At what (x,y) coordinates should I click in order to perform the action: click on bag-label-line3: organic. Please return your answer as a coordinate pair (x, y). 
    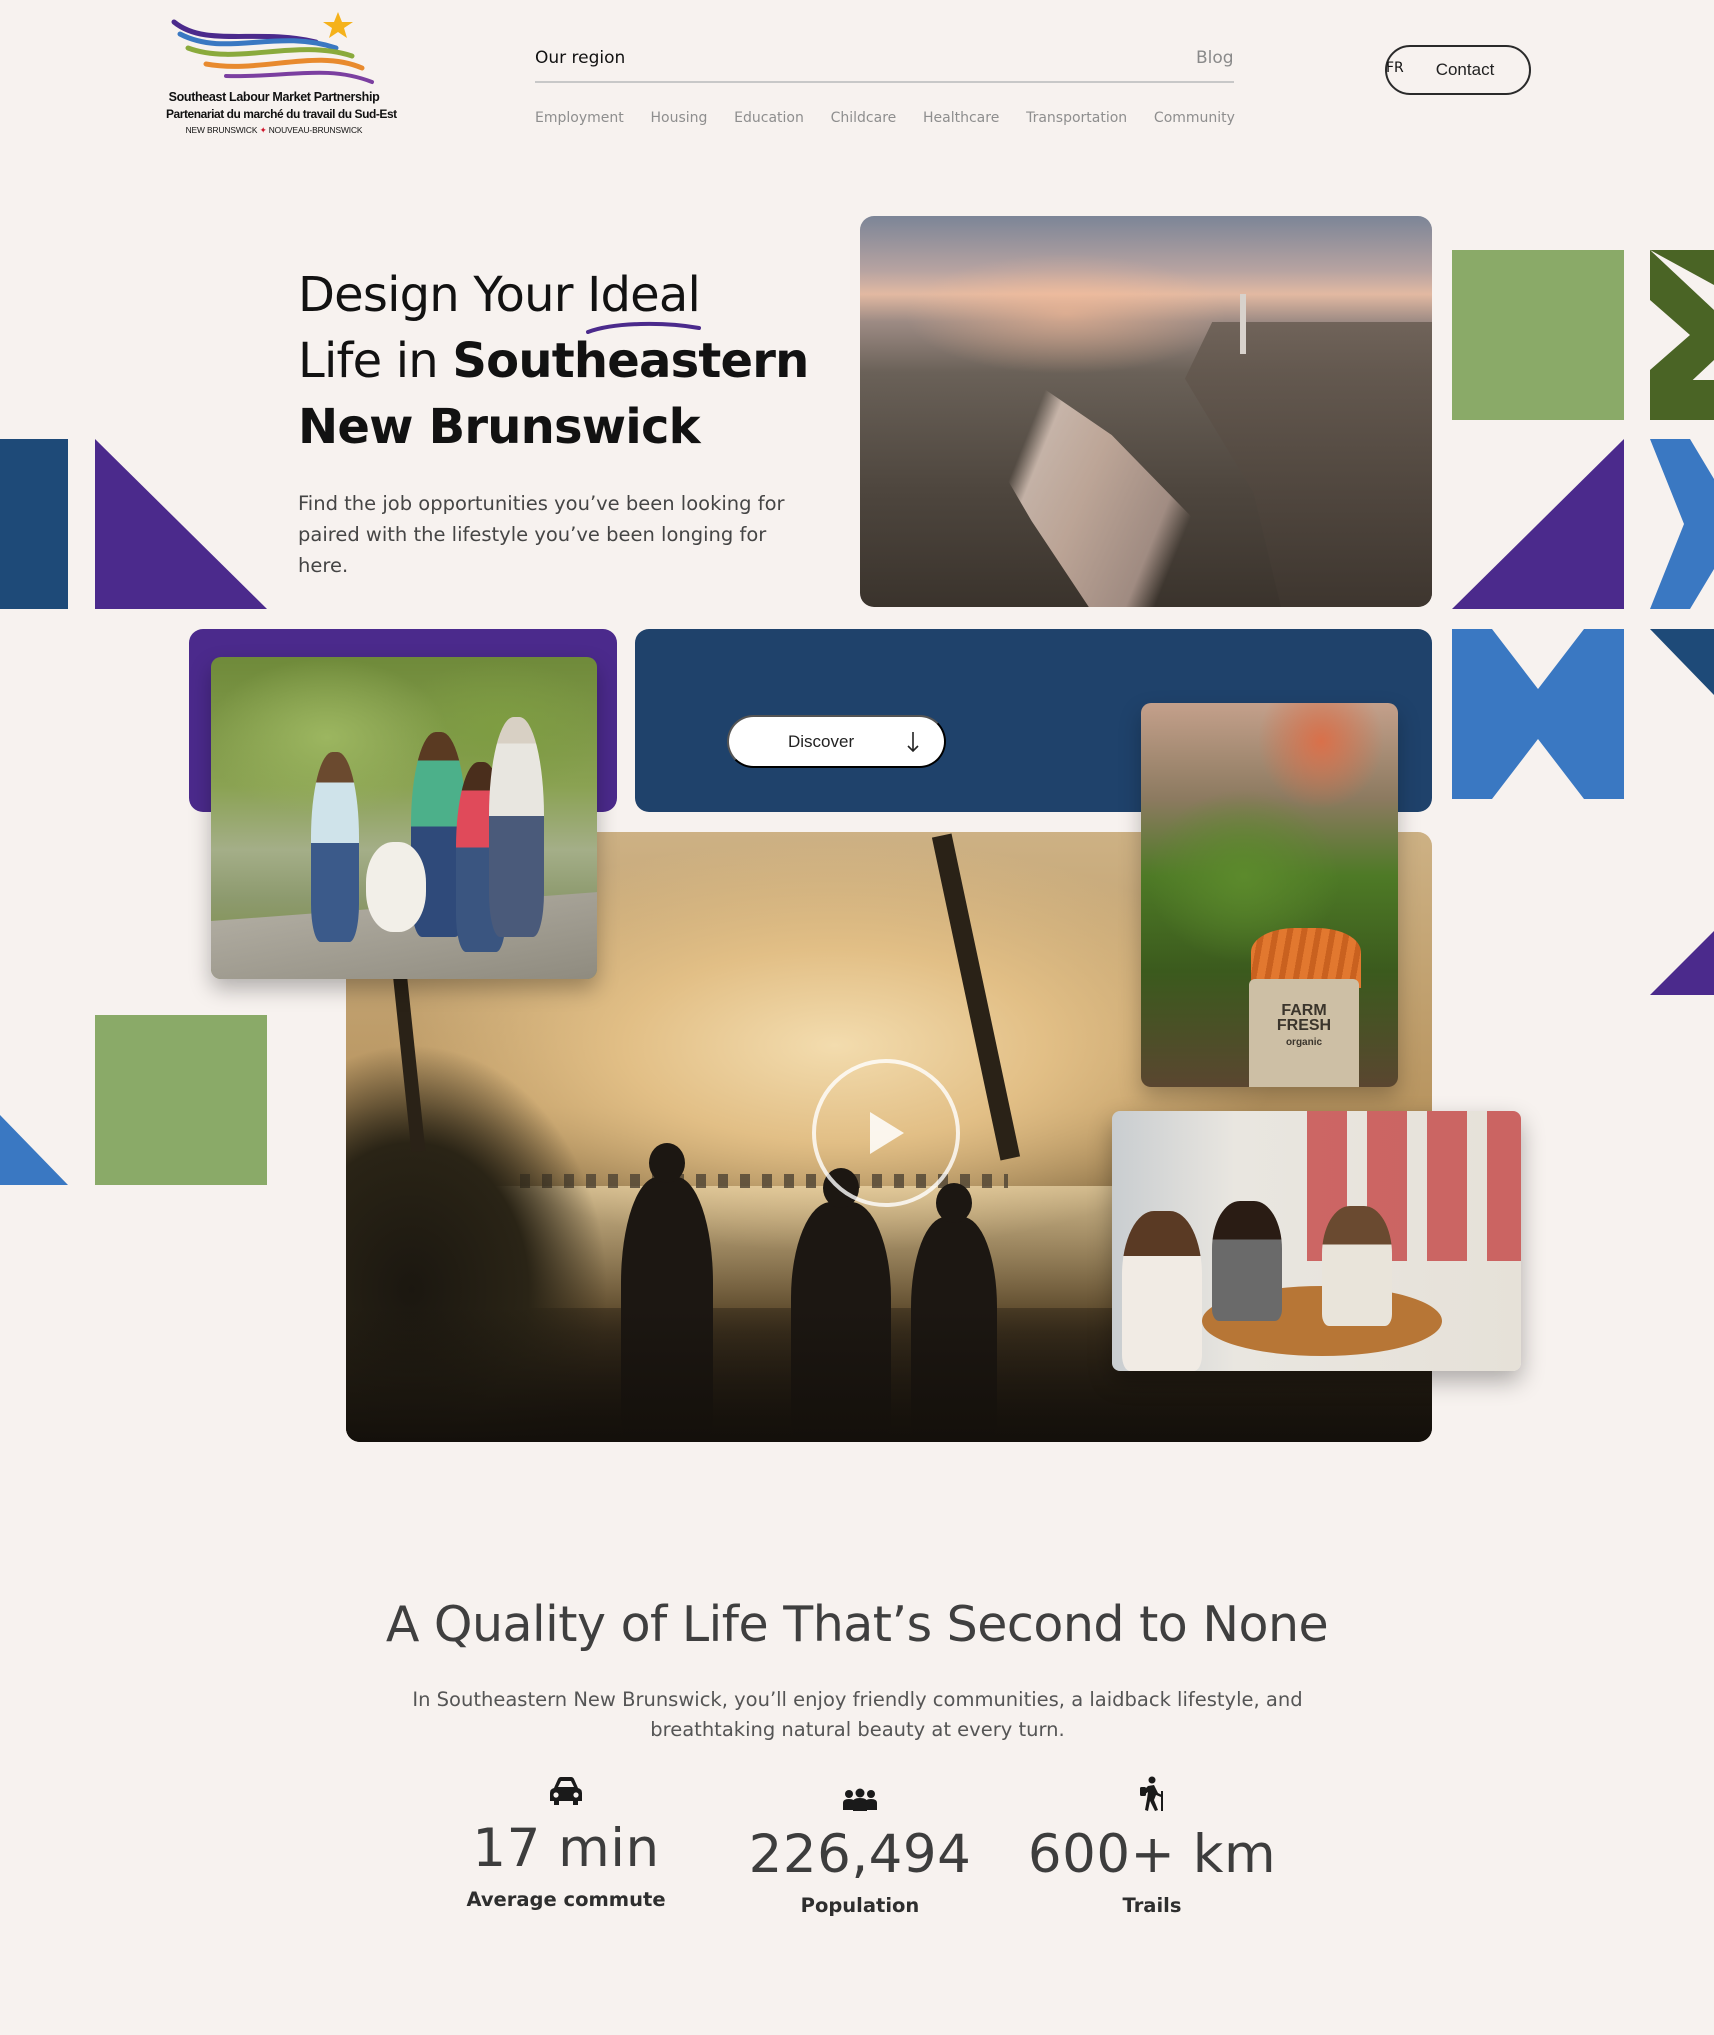
    Looking at the image, I should click on (1304, 1042).